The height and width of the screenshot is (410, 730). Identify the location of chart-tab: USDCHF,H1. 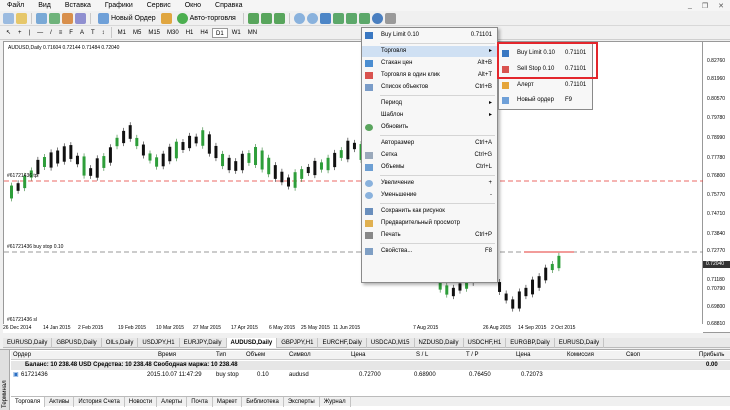
(485, 343).